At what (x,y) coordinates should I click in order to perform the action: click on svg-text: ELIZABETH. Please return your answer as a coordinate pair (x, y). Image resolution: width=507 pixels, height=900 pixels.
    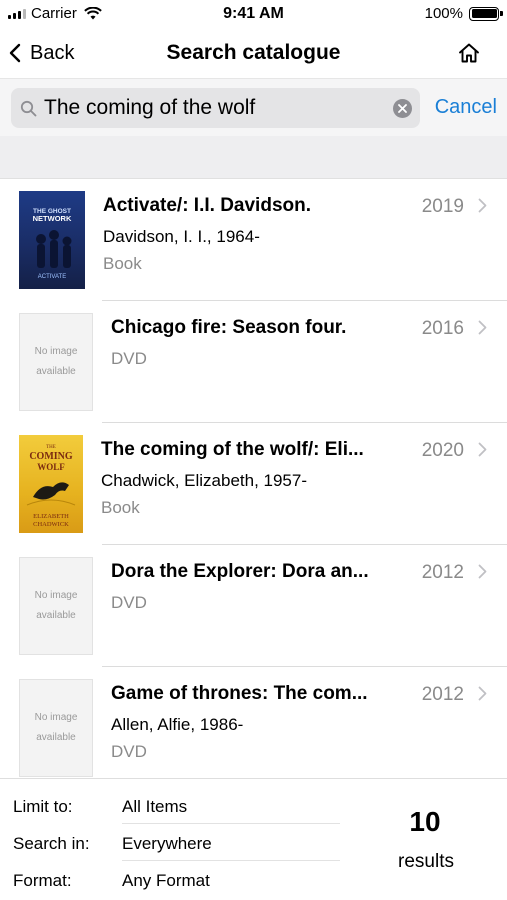
    Looking at the image, I should click on (51, 516).